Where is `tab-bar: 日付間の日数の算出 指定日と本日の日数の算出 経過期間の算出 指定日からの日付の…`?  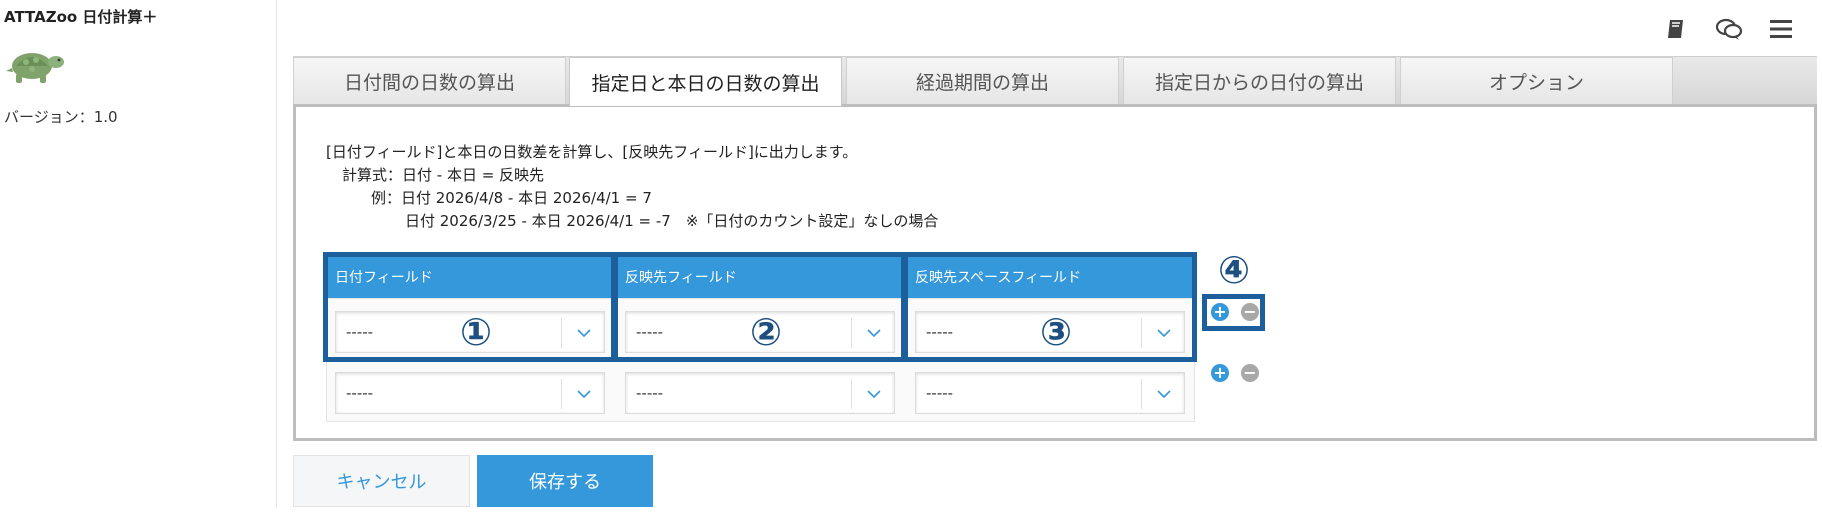
tab-bar: 日付間の日数の算出 指定日と本日の日数の算出 経過期間の算出 指定日からの日付の… is located at coordinates (1055, 81).